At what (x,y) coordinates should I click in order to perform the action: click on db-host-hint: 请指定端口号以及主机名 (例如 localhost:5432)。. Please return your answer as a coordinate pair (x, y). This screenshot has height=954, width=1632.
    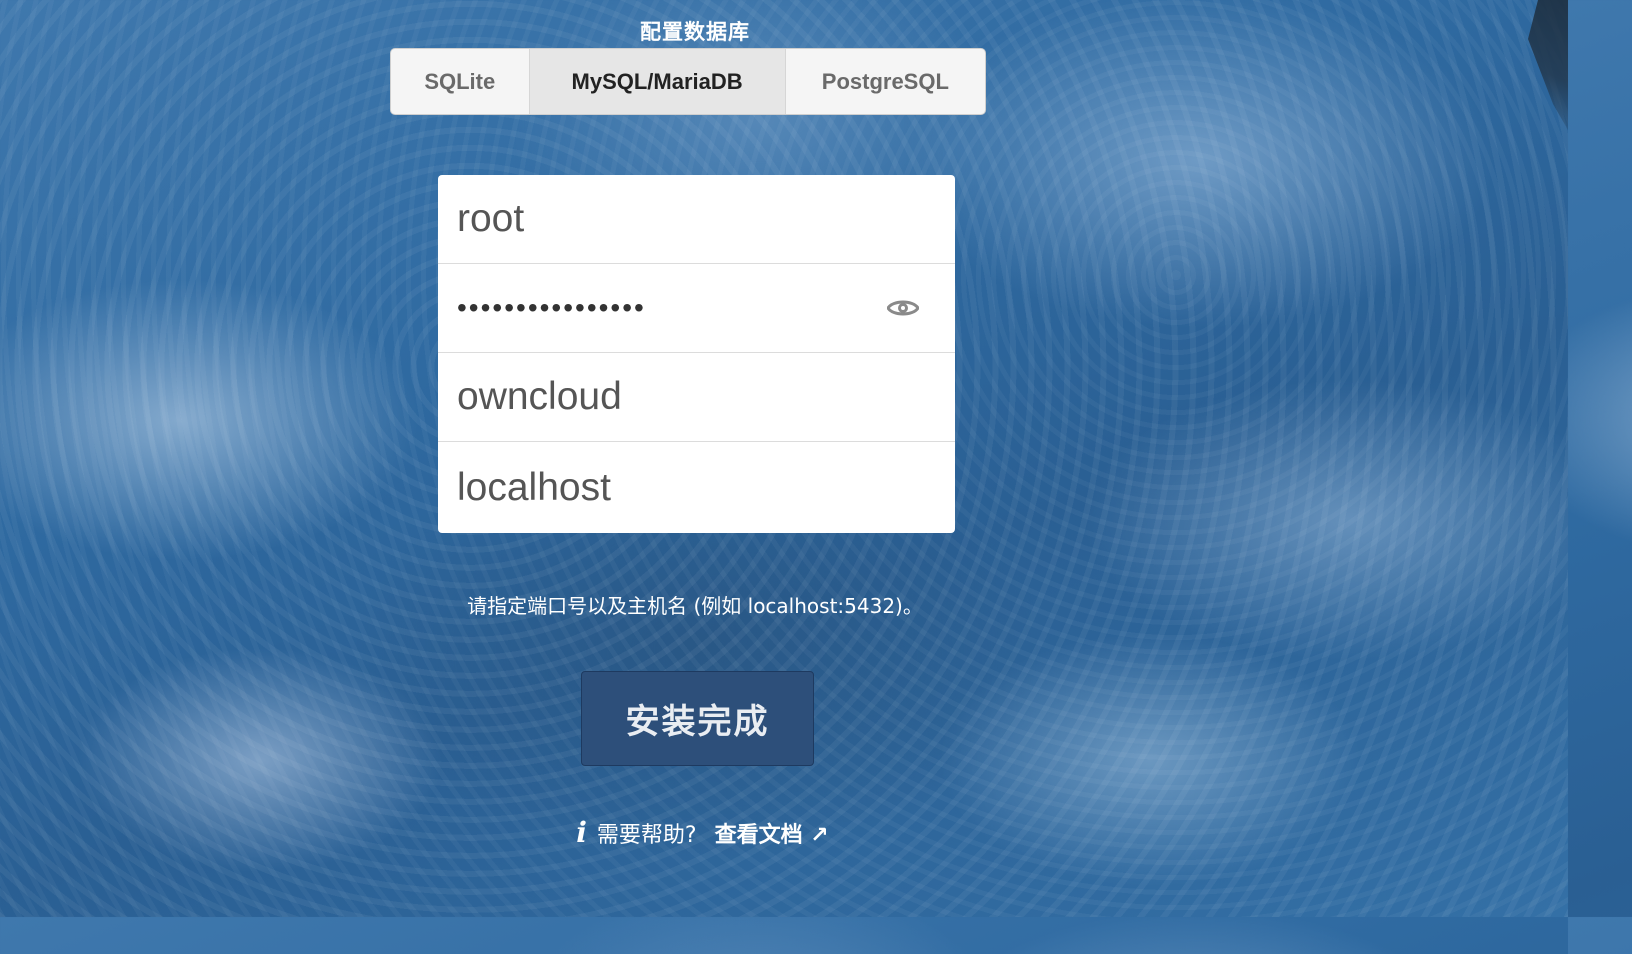
    Looking at the image, I should click on (695, 606).